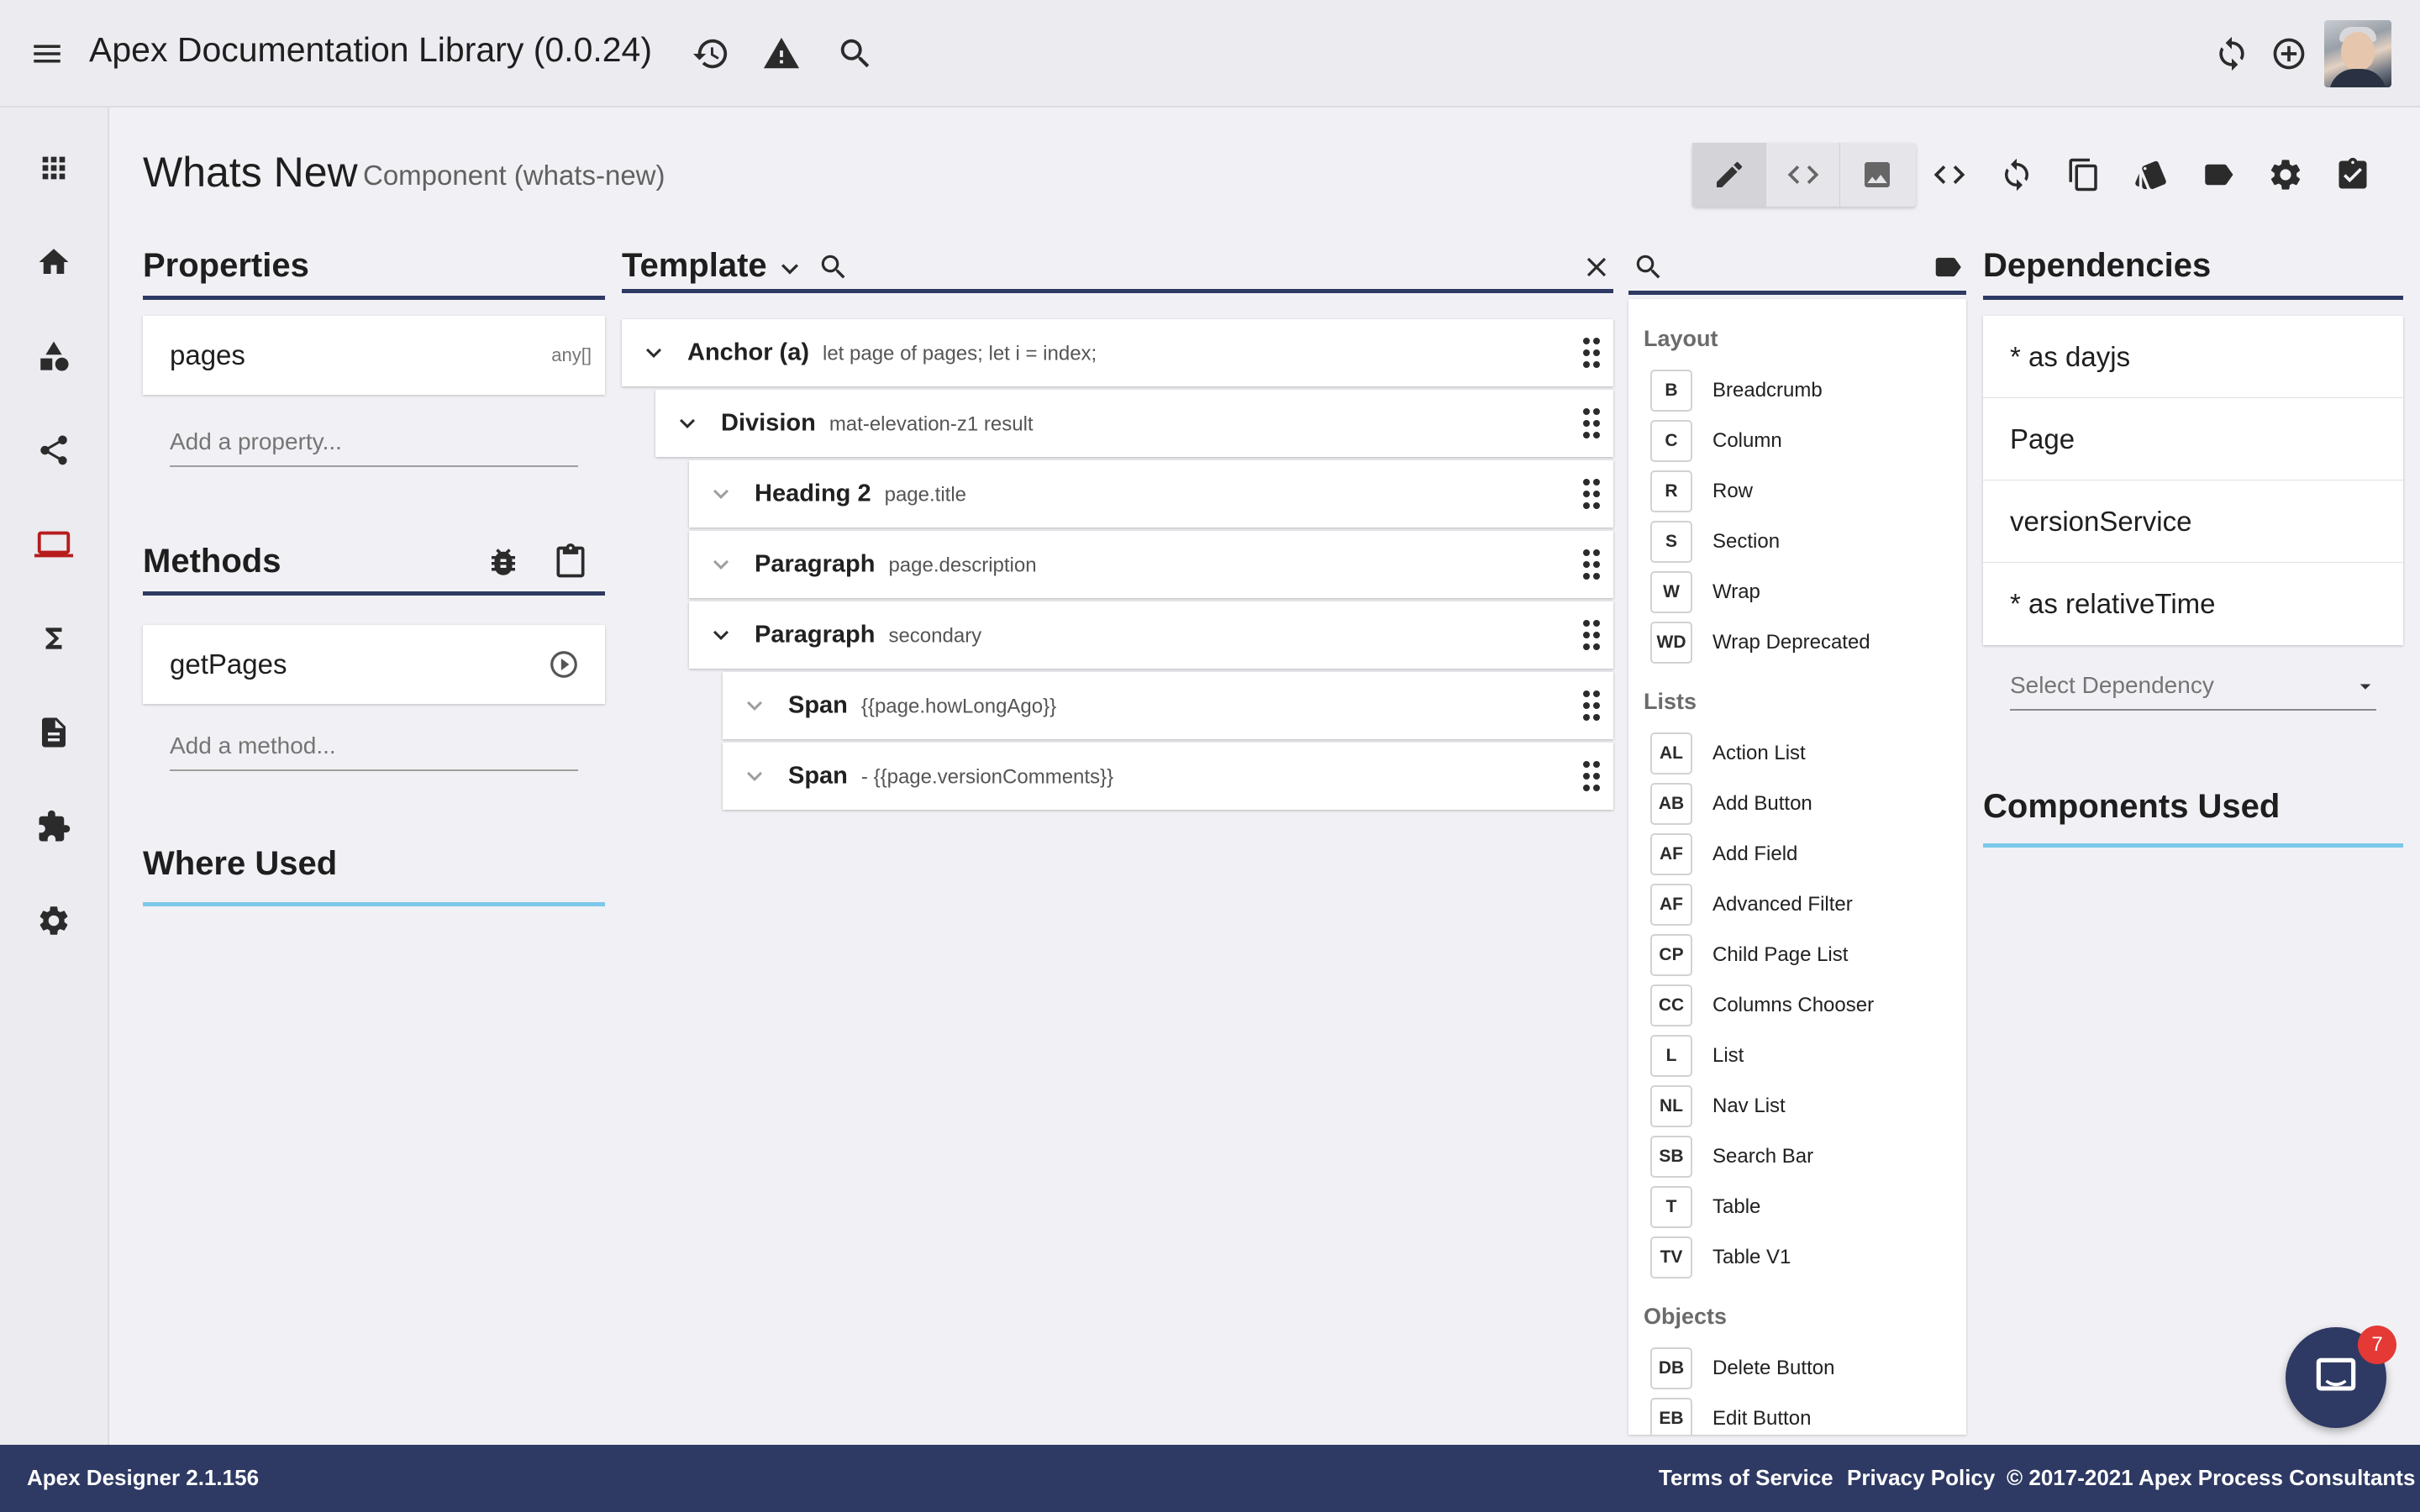  Describe the element at coordinates (1921, 1478) in the screenshot. I see `privacy-link: Privacy Policy` at that location.